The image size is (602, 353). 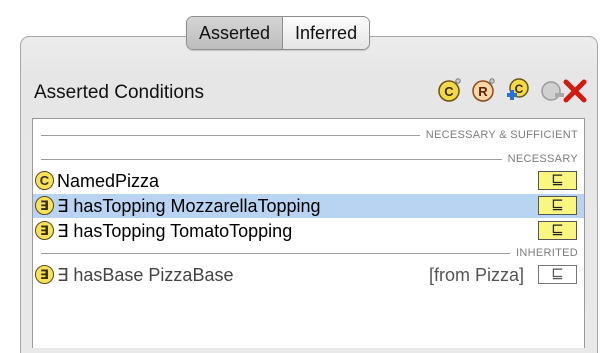 I want to click on section-label: INHERITED, so click(x=544, y=253).